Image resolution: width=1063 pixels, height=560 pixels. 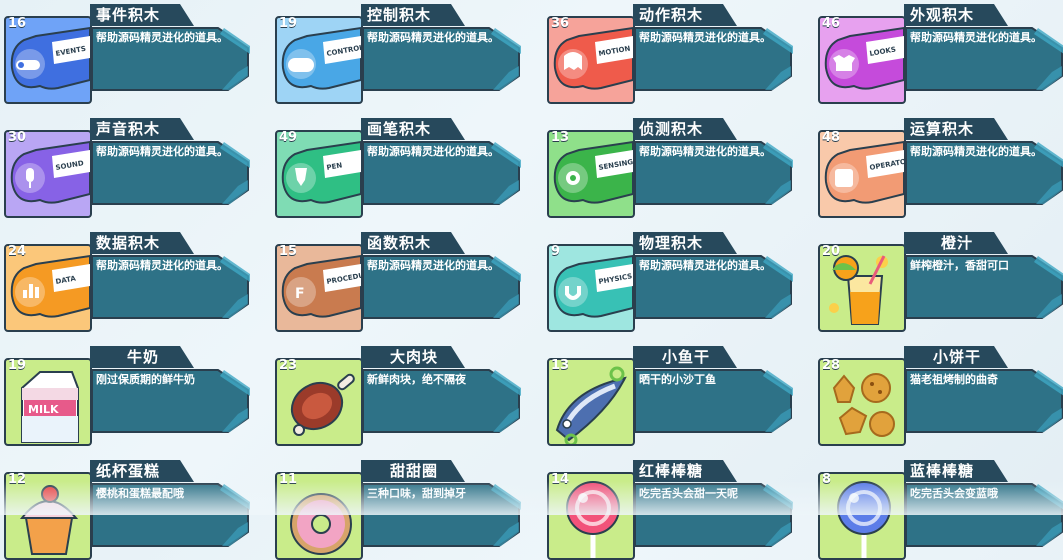 I want to click on item-title: 蓝棒棒糖, so click(x=942, y=471).